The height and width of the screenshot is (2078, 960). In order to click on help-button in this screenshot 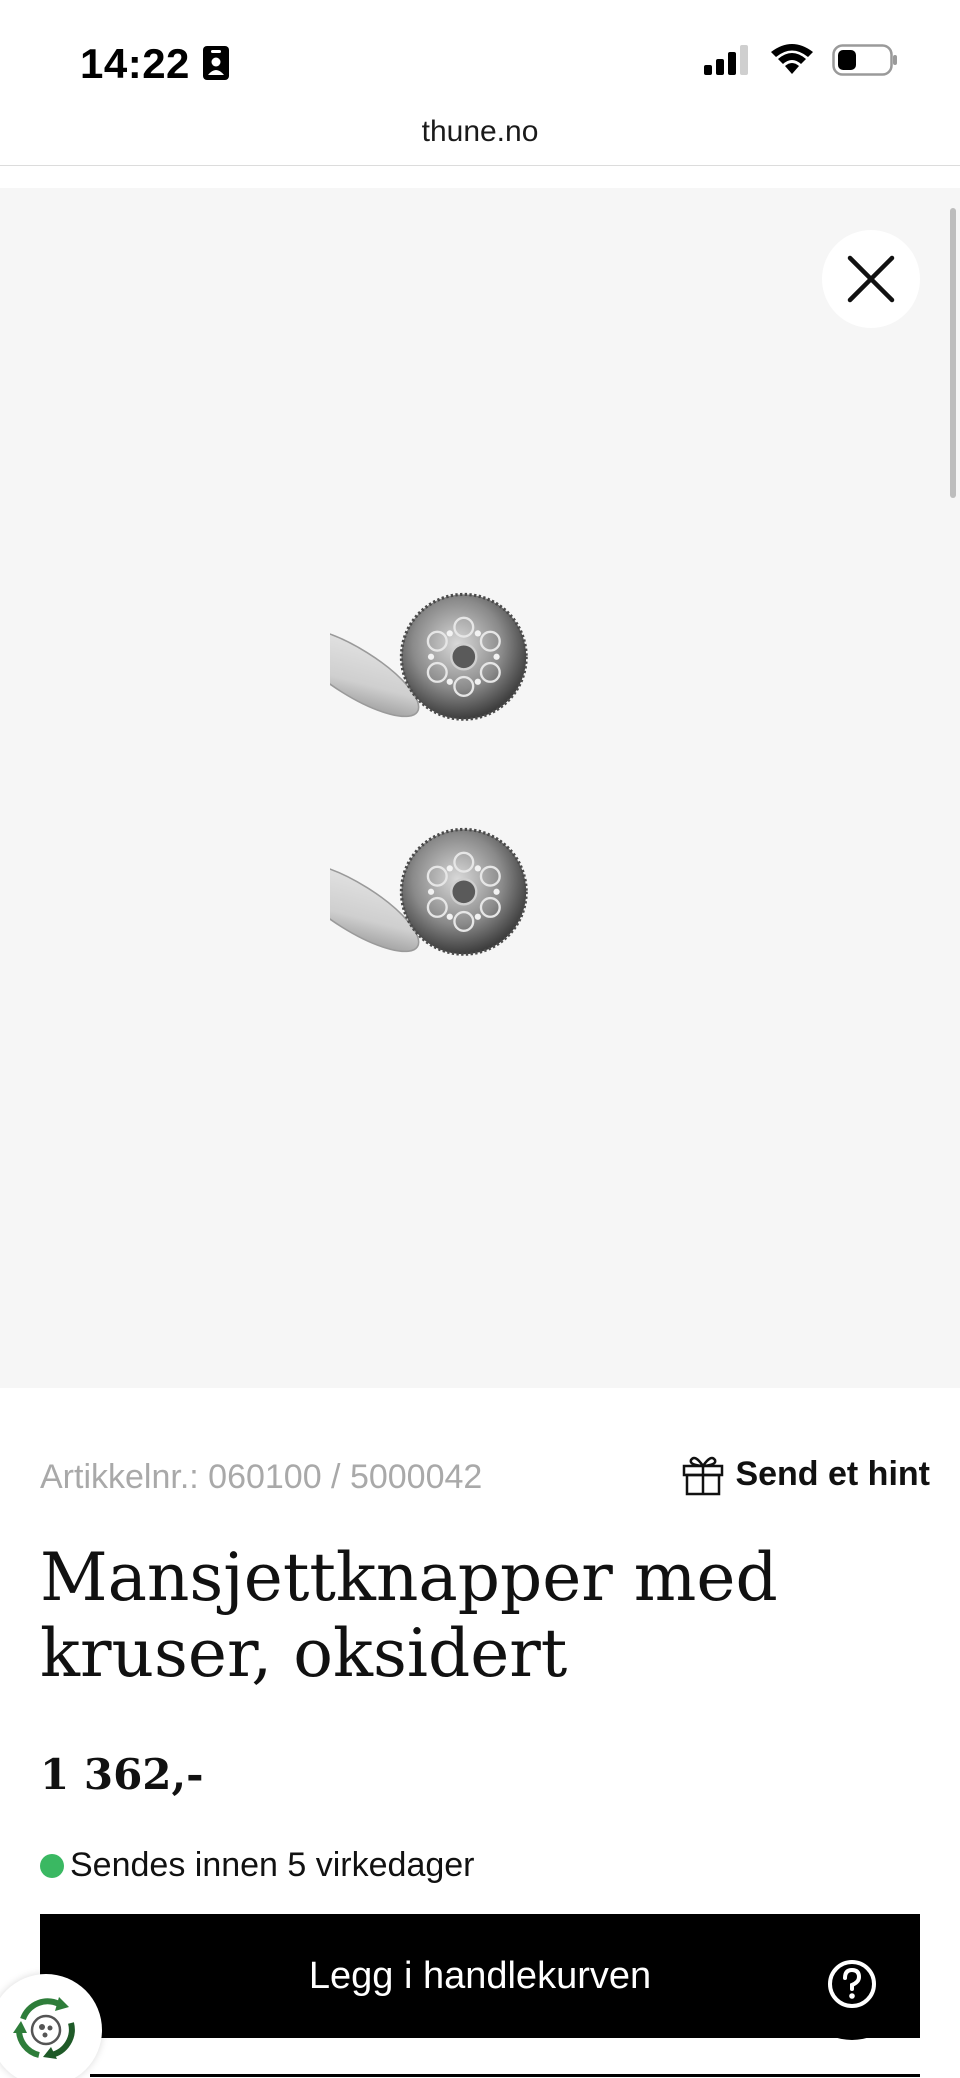, I will do `click(852, 1984)`.